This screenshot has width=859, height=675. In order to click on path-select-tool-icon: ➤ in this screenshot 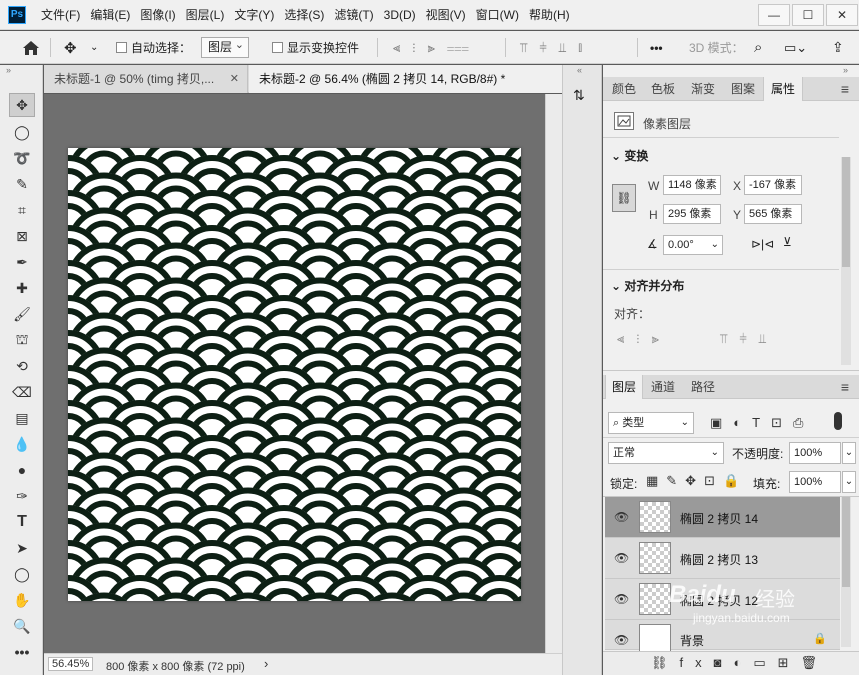, I will do `click(22, 548)`.